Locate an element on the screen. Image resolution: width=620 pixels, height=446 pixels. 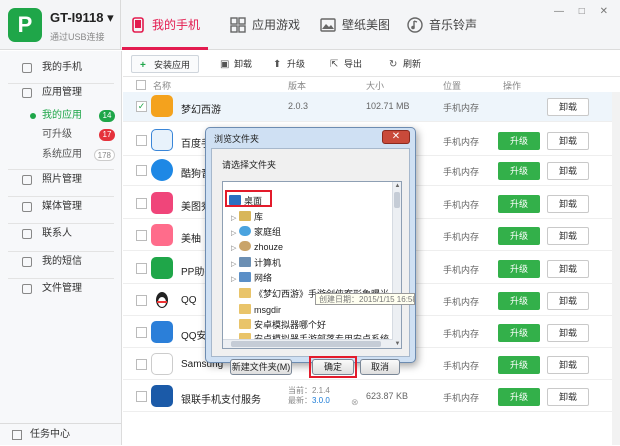
sidebar-item-my-phone: 我的手机 is located at coordinates (60, 68).